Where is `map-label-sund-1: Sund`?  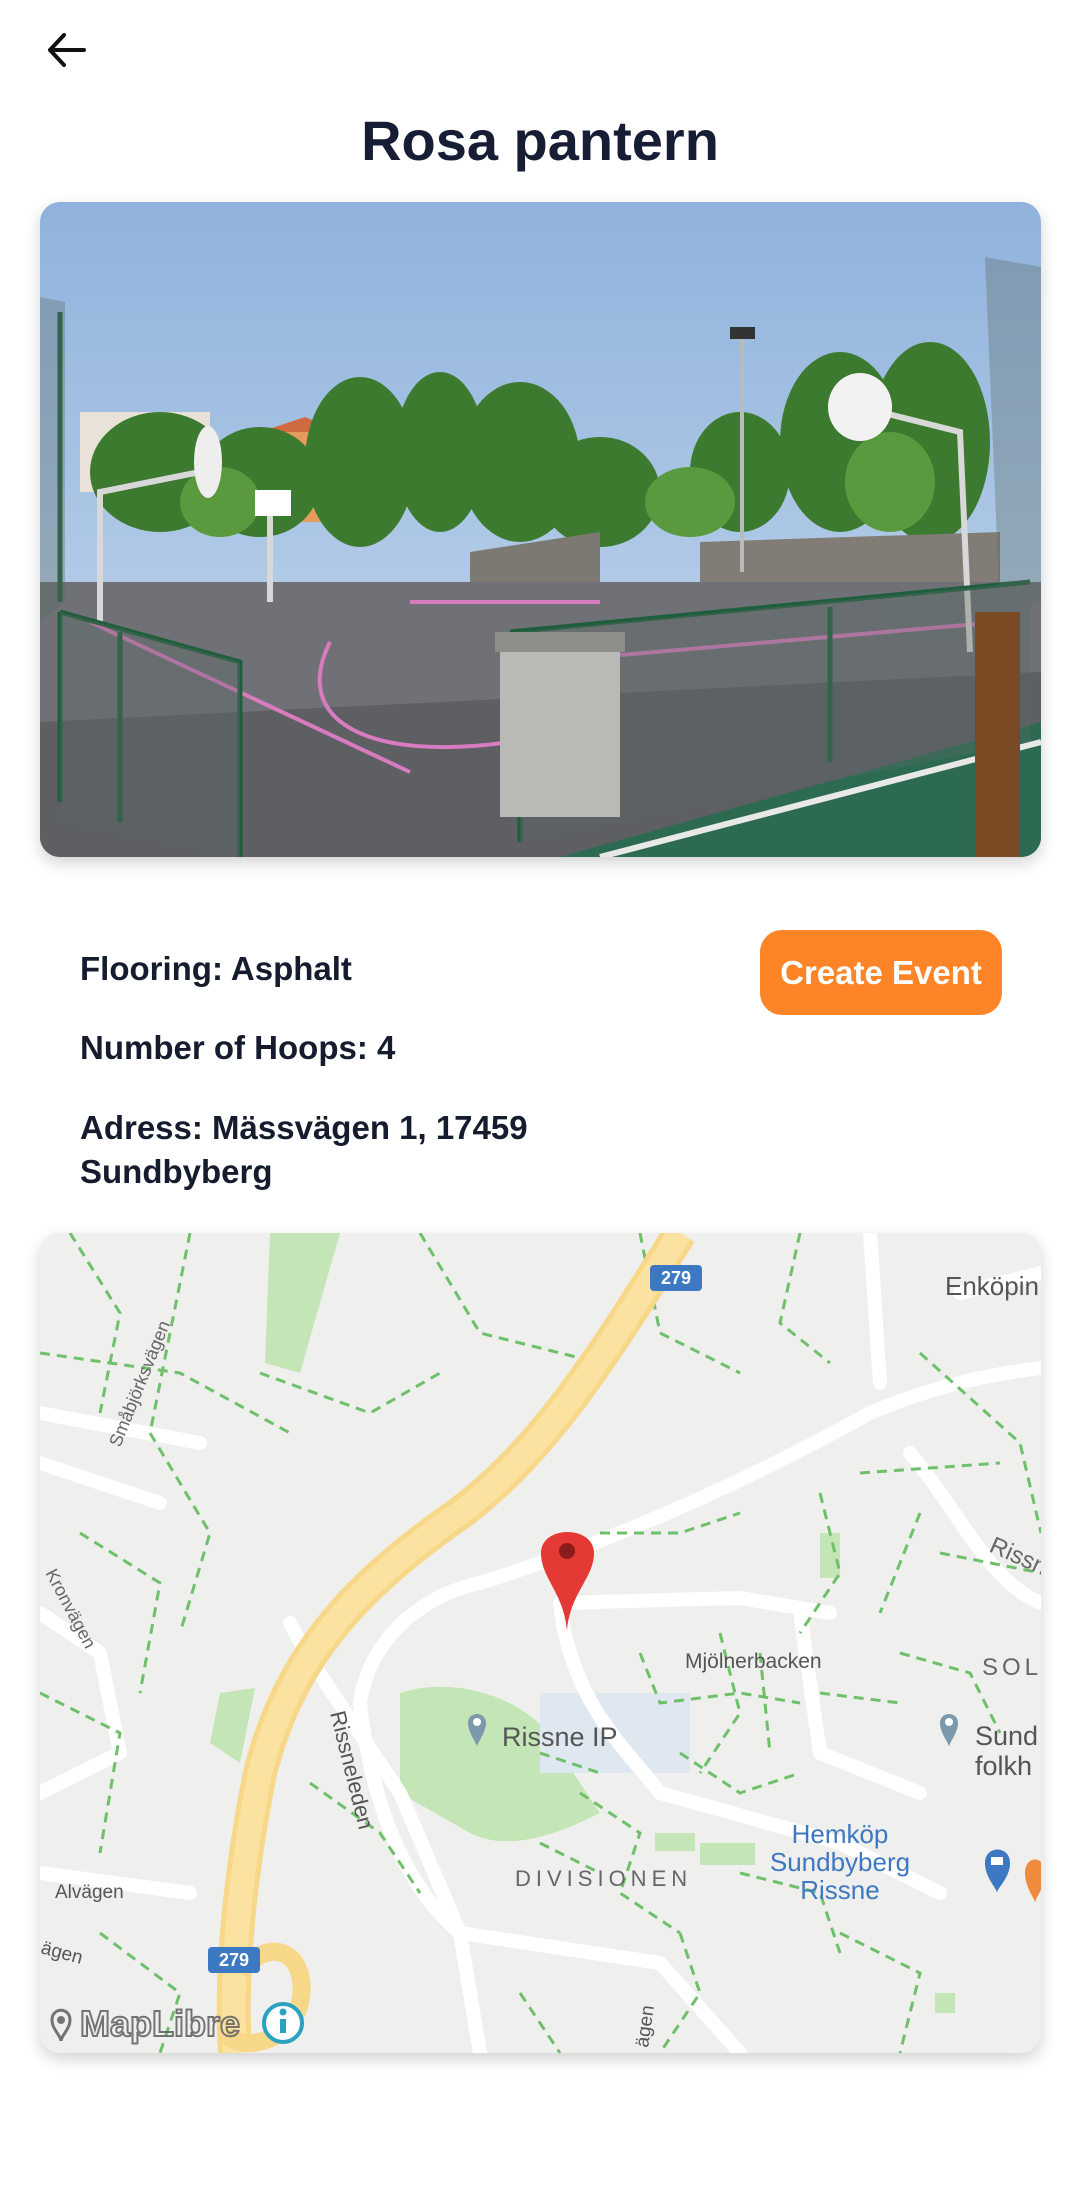 map-label-sund-1: Sund is located at coordinates (1006, 1736).